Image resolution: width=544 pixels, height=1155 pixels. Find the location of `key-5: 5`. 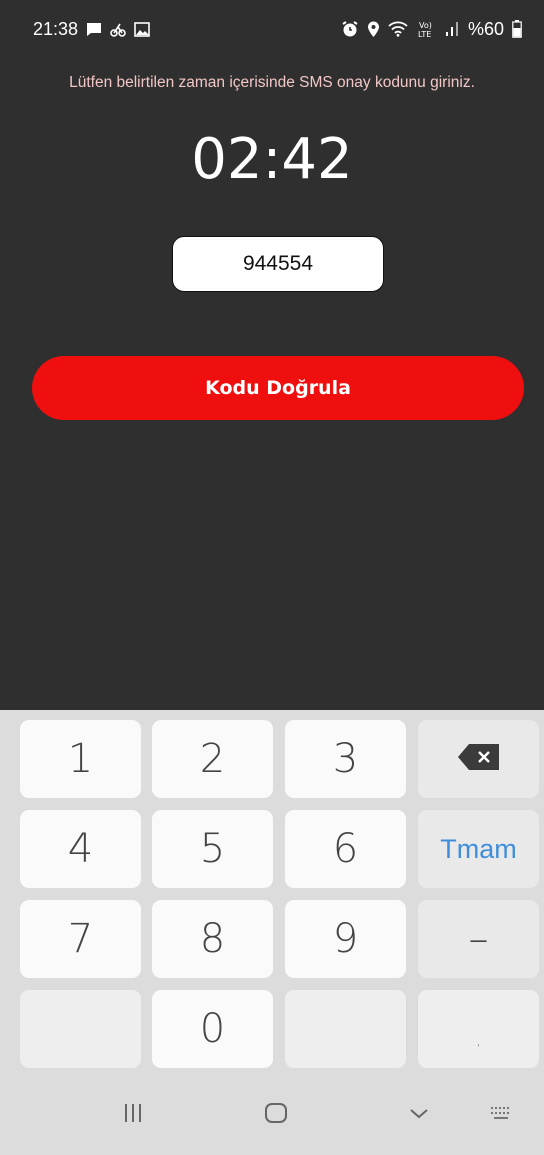

key-5: 5 is located at coordinates (212, 849).